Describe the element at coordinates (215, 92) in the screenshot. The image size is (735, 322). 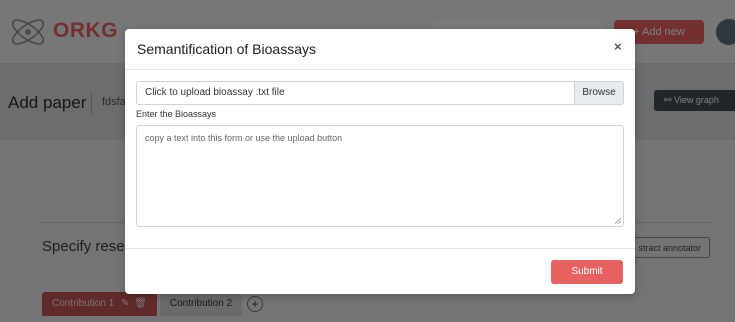
I see `file-input-label: Click to upload bioassay .txt file` at that location.